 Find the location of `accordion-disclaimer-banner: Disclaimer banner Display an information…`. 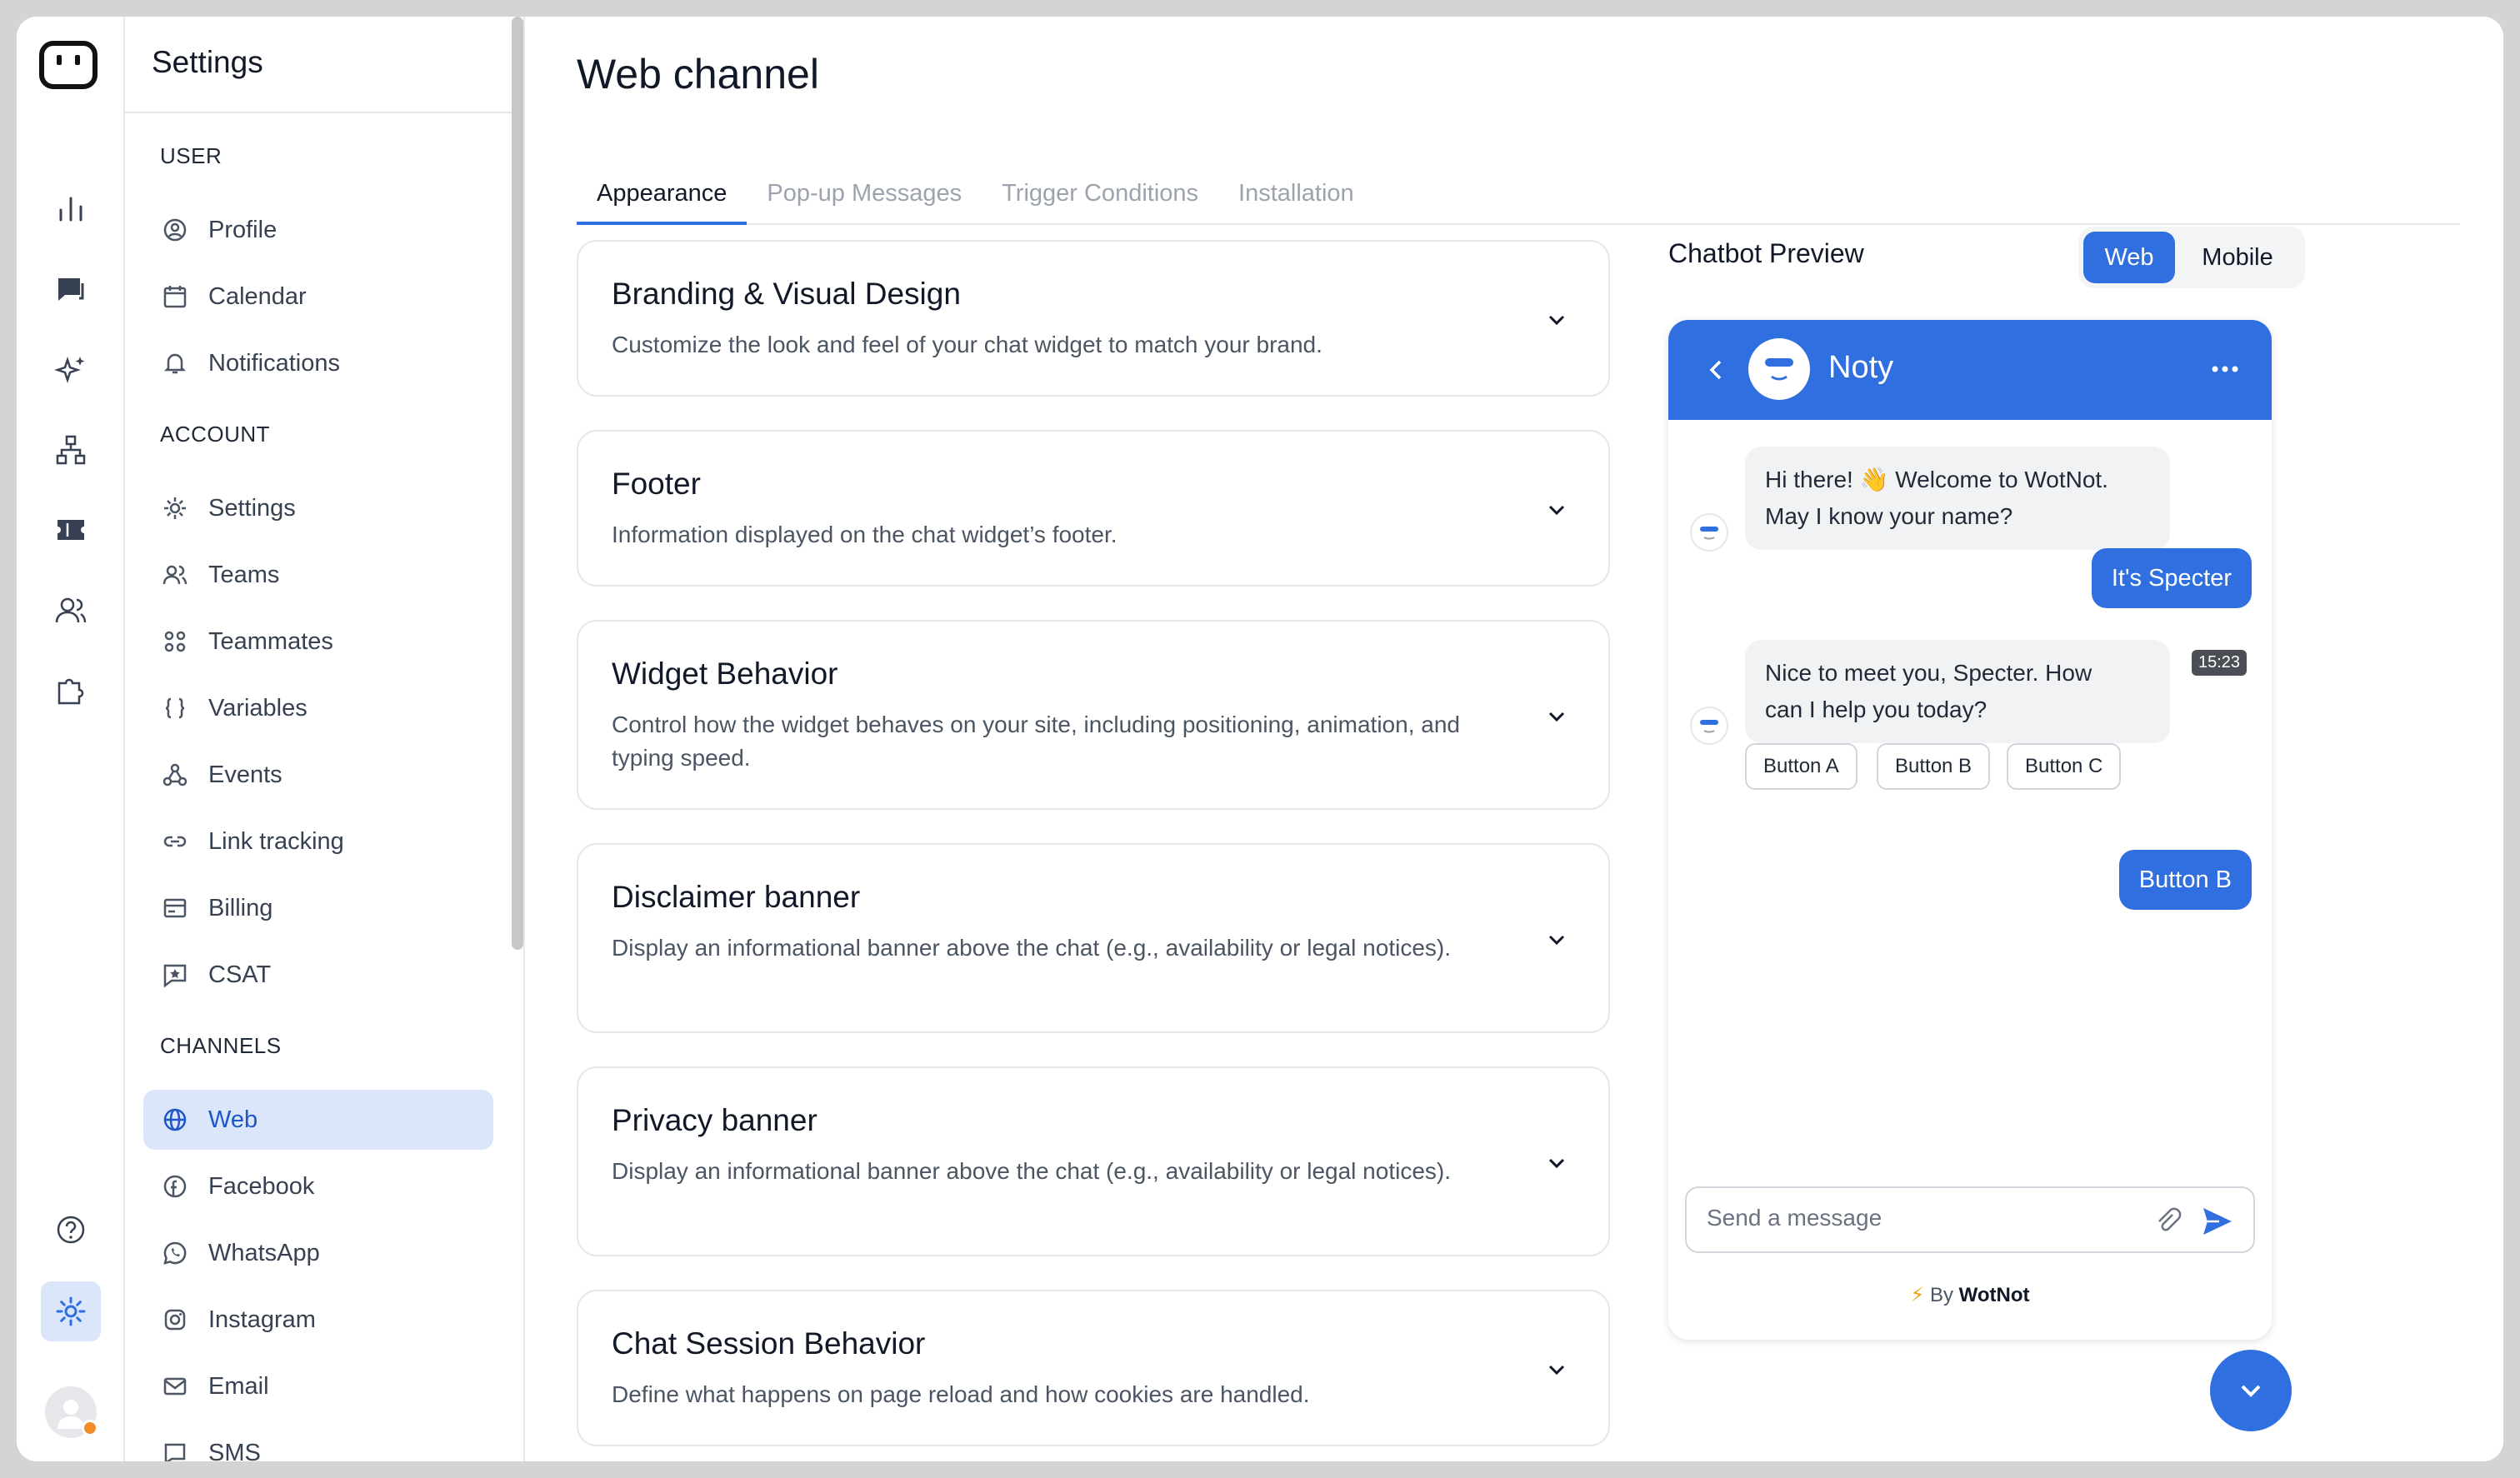

accordion-disclaimer-banner: Disclaimer banner Display an information… is located at coordinates (1093, 938).